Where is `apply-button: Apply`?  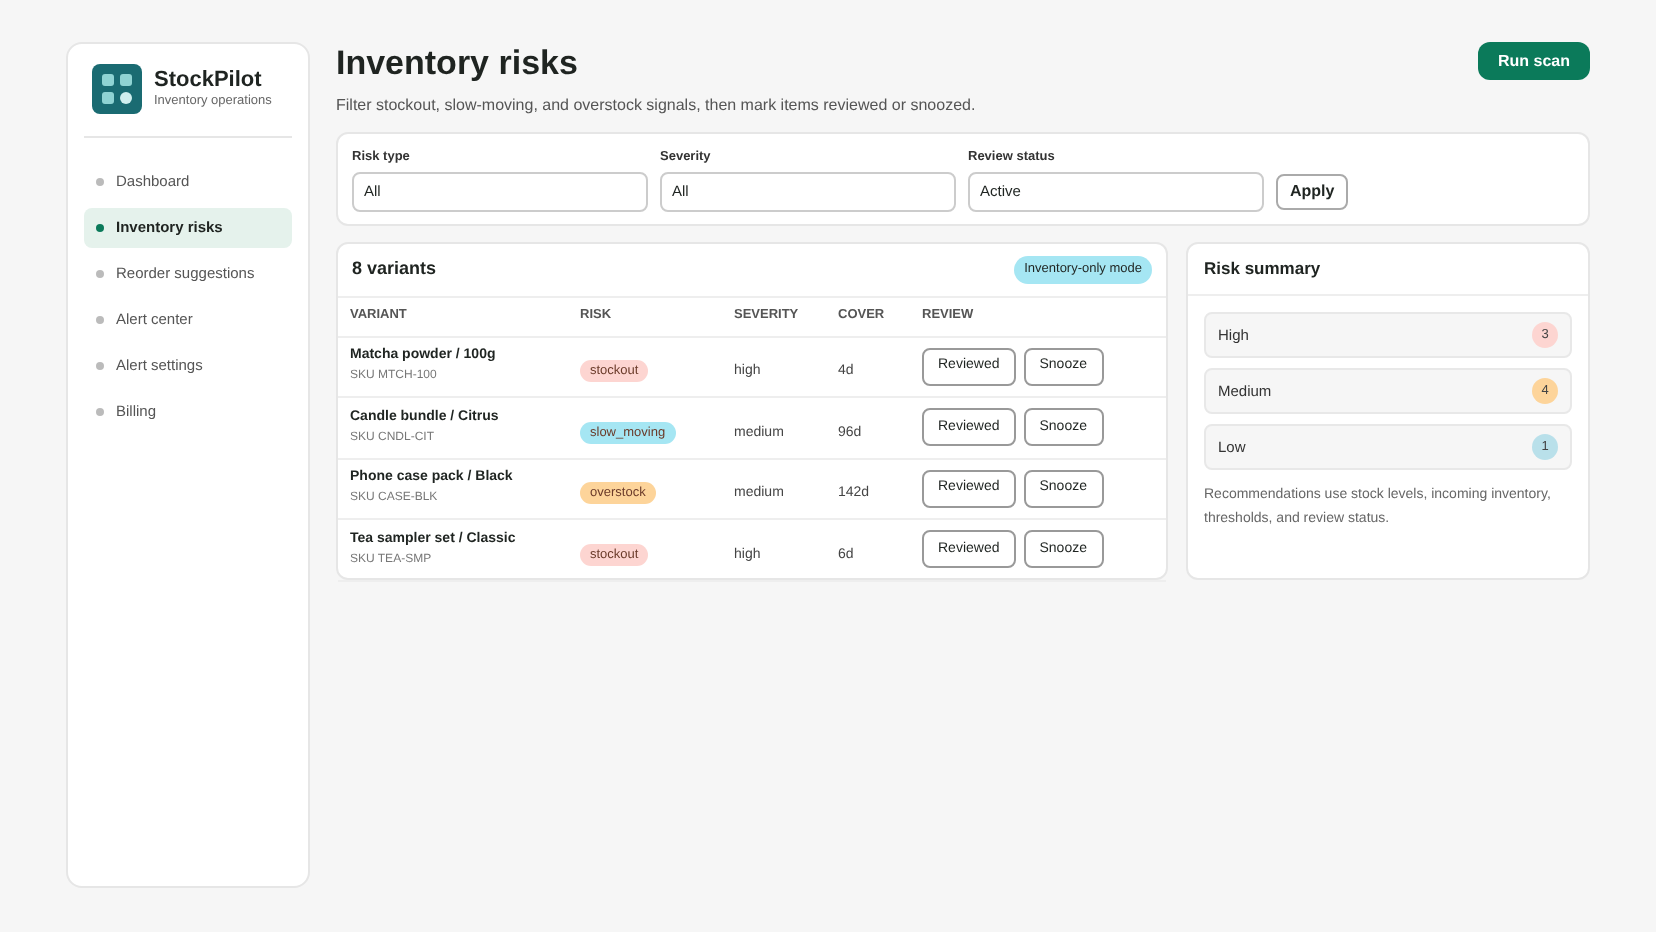 apply-button: Apply is located at coordinates (1312, 192).